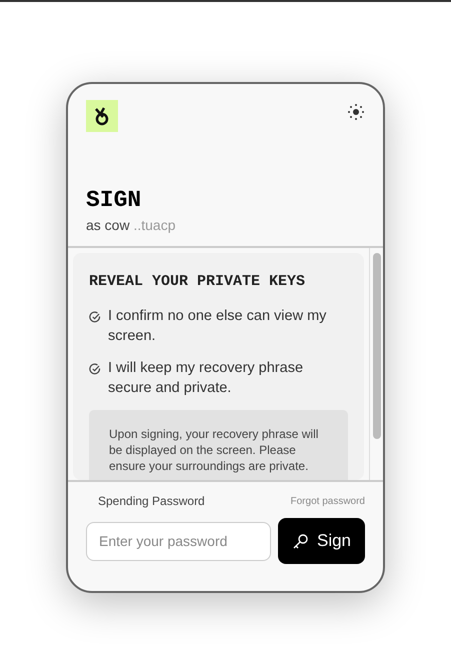  Describe the element at coordinates (102, 116) in the screenshot. I see `app-logo` at that location.